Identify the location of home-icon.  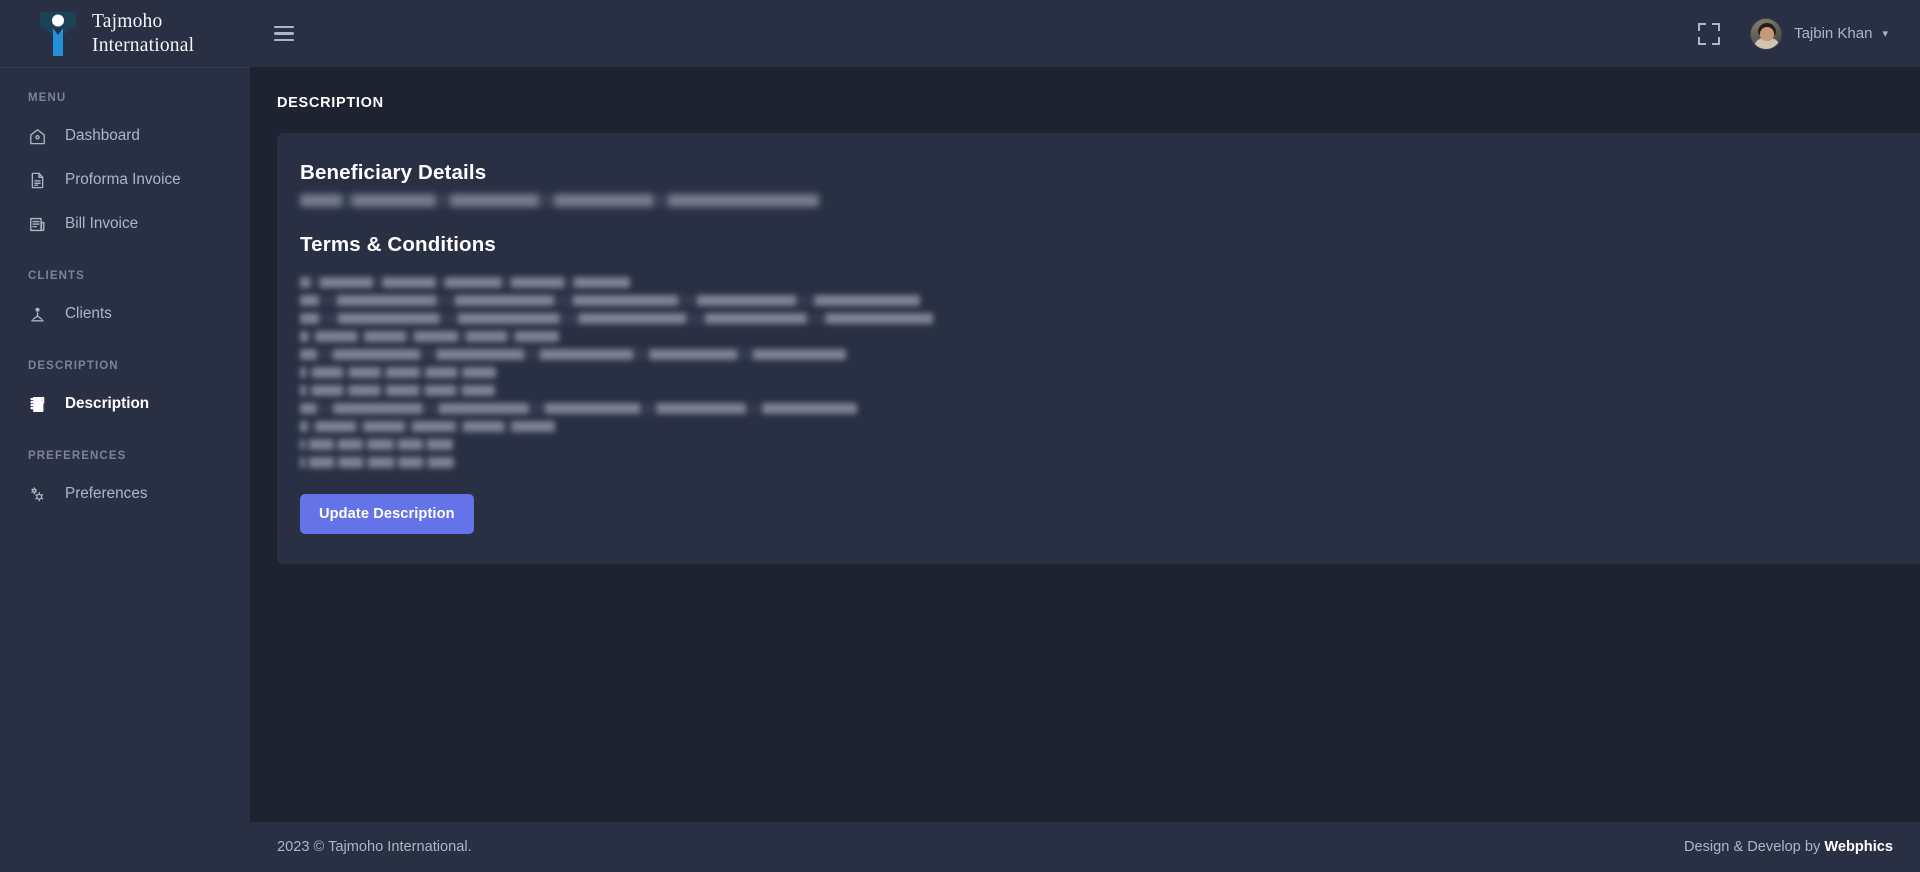
(37, 136).